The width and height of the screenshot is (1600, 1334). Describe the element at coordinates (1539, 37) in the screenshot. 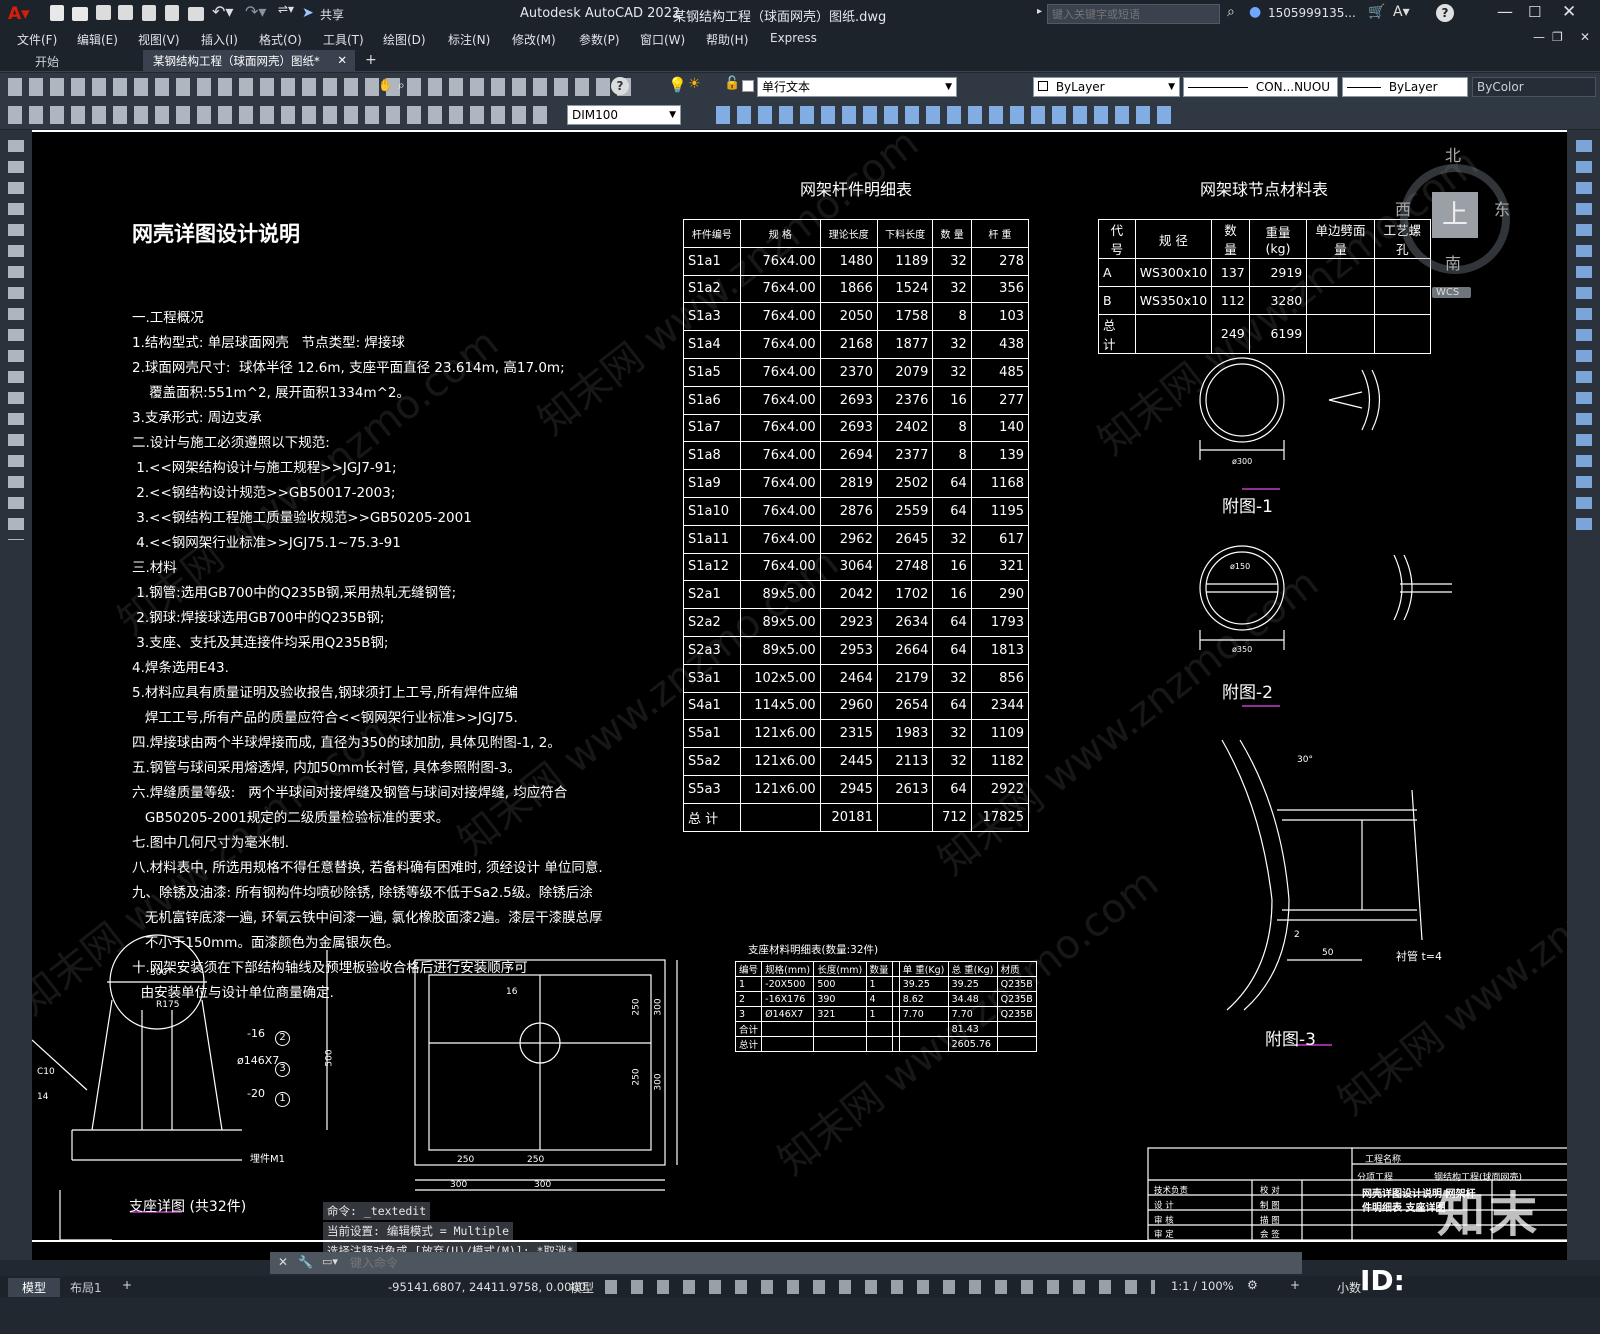

I see `doc-minimize-icon: —` at that location.